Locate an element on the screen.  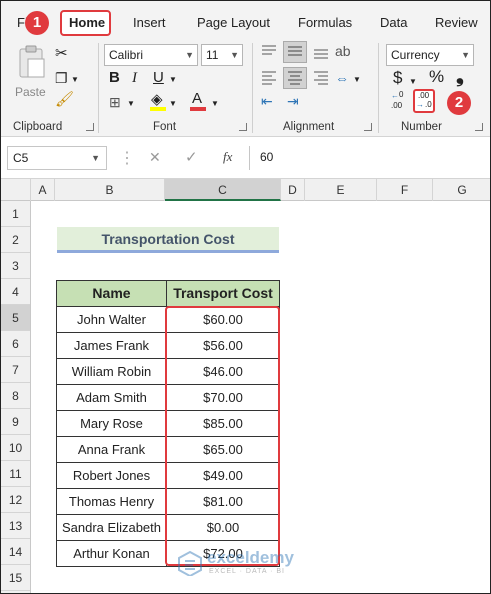
italic-icon: I is located at coordinates (134, 78).